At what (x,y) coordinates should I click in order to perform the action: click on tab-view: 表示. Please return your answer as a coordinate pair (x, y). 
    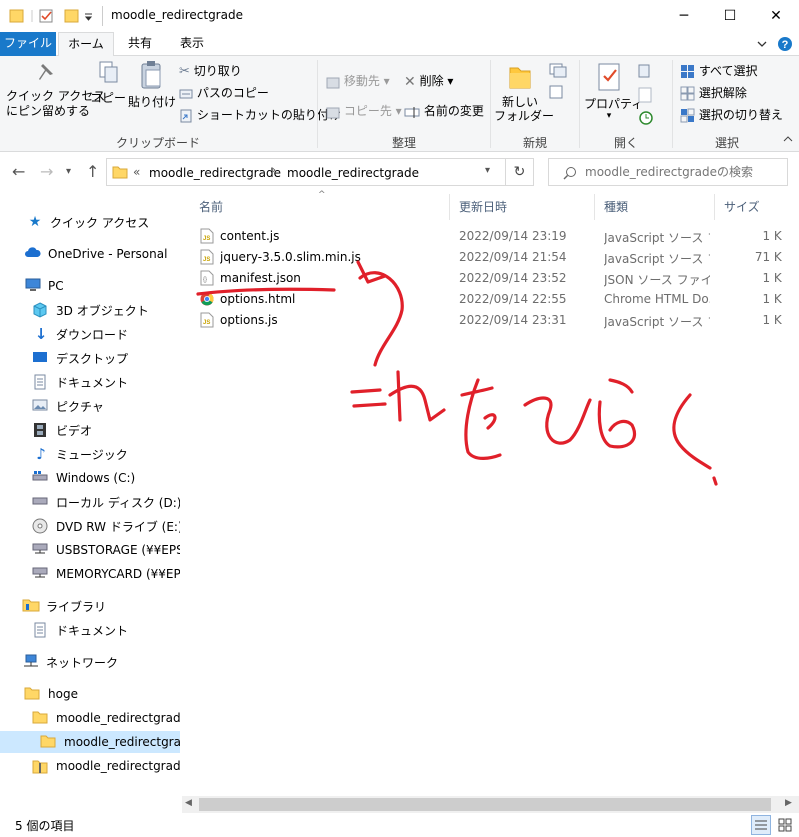
    Looking at the image, I should click on (192, 44).